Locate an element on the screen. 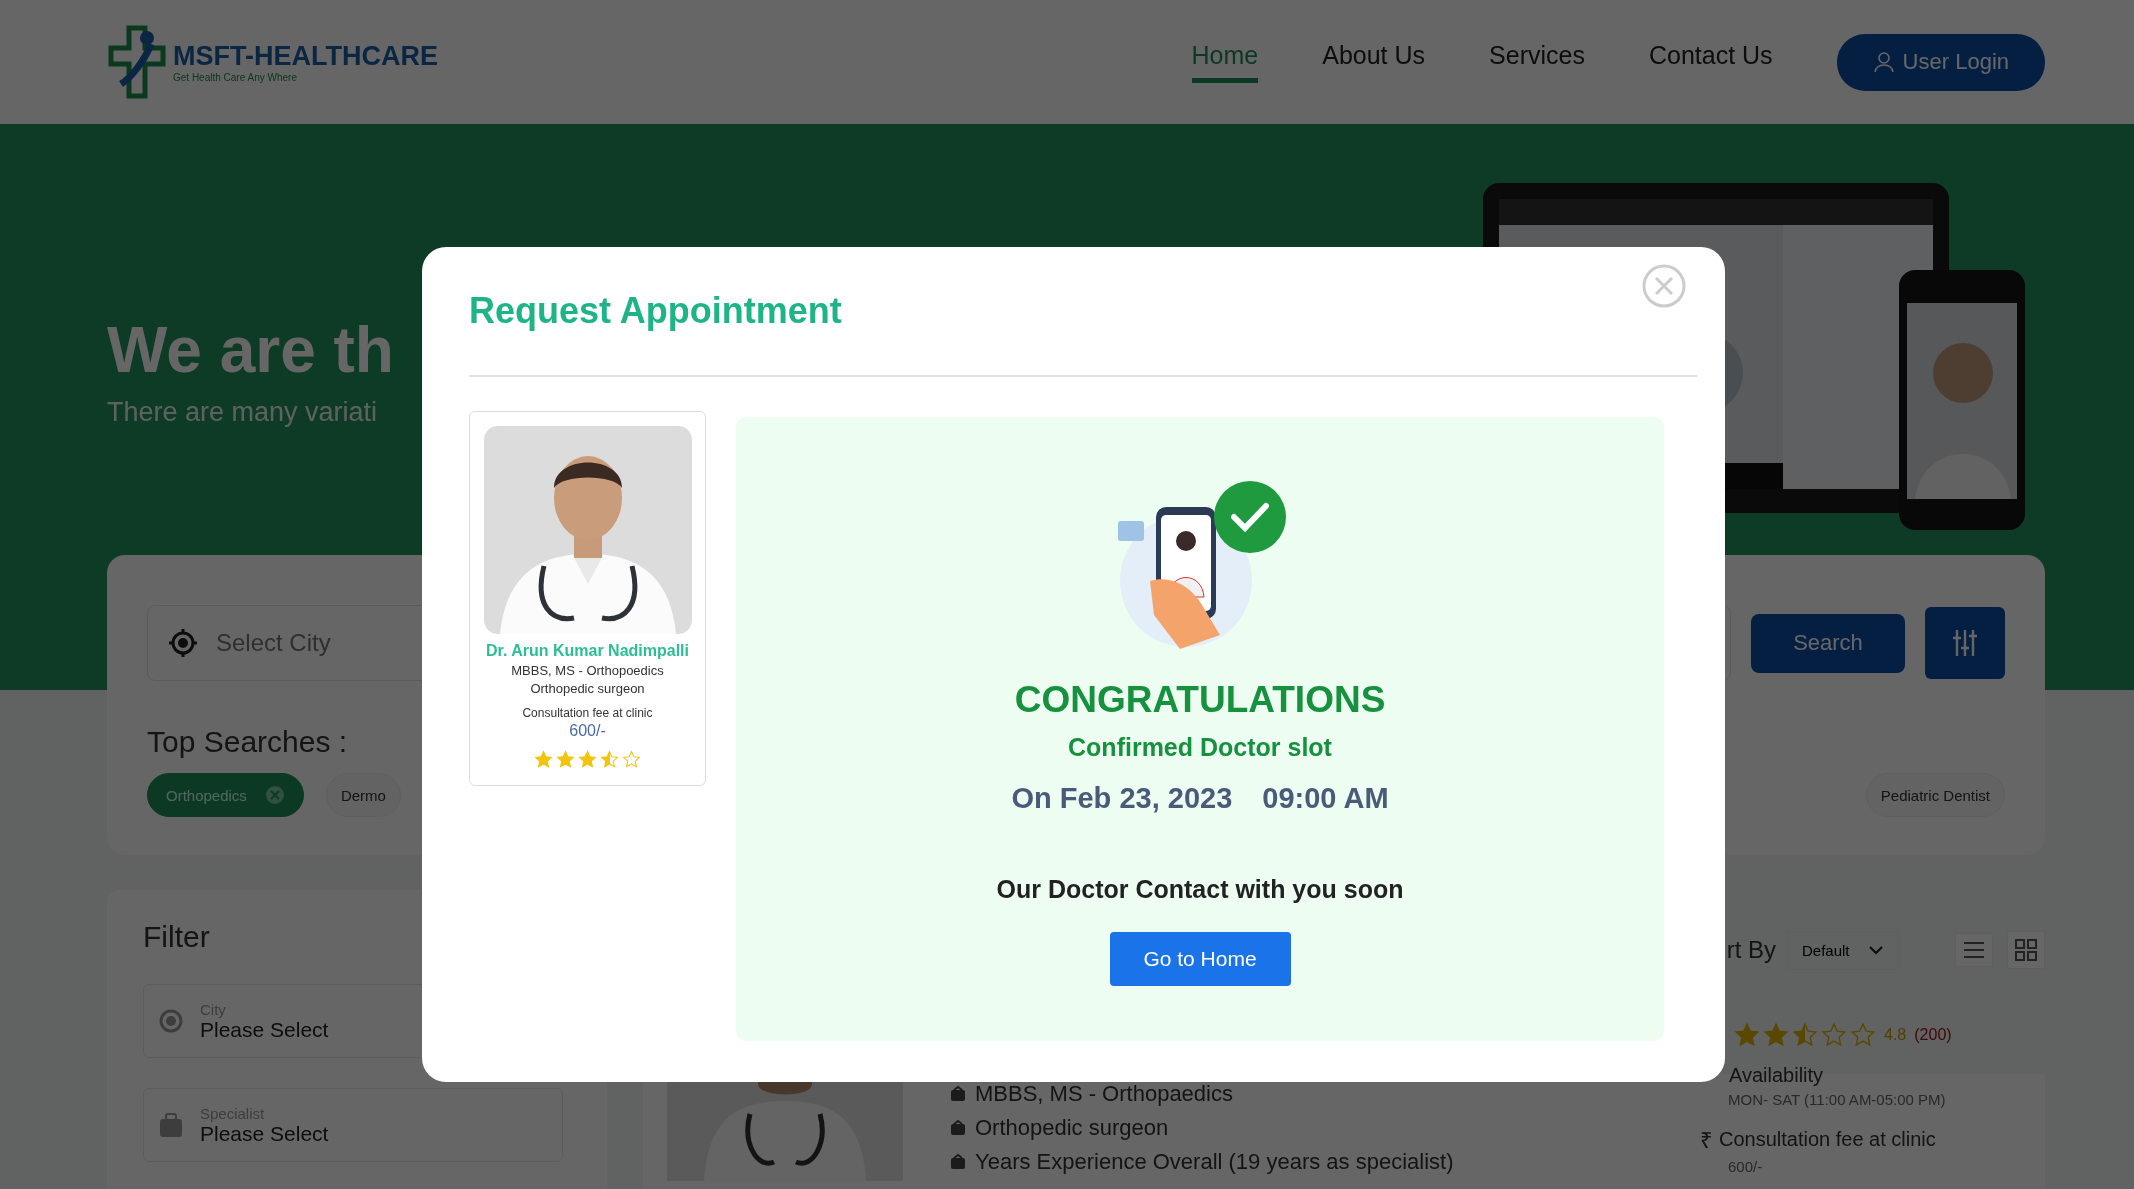 Image resolution: width=2134 pixels, height=1189 pixels. nav-link: About Us is located at coordinates (1374, 62).